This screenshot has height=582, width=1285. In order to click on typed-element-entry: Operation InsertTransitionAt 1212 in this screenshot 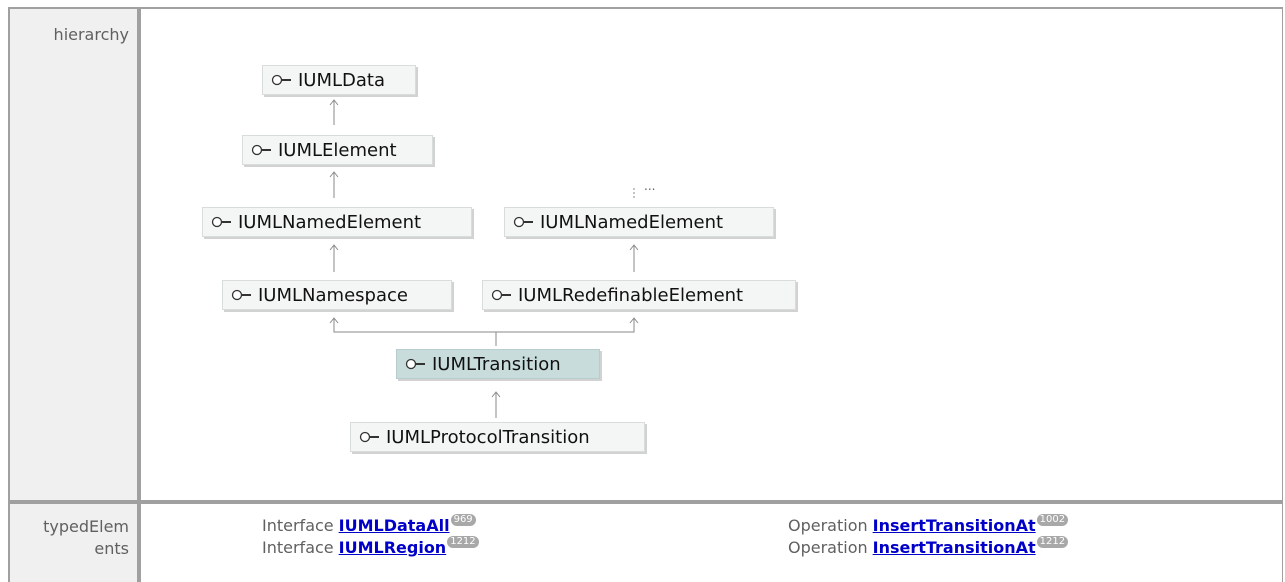, I will do `click(928, 546)`.